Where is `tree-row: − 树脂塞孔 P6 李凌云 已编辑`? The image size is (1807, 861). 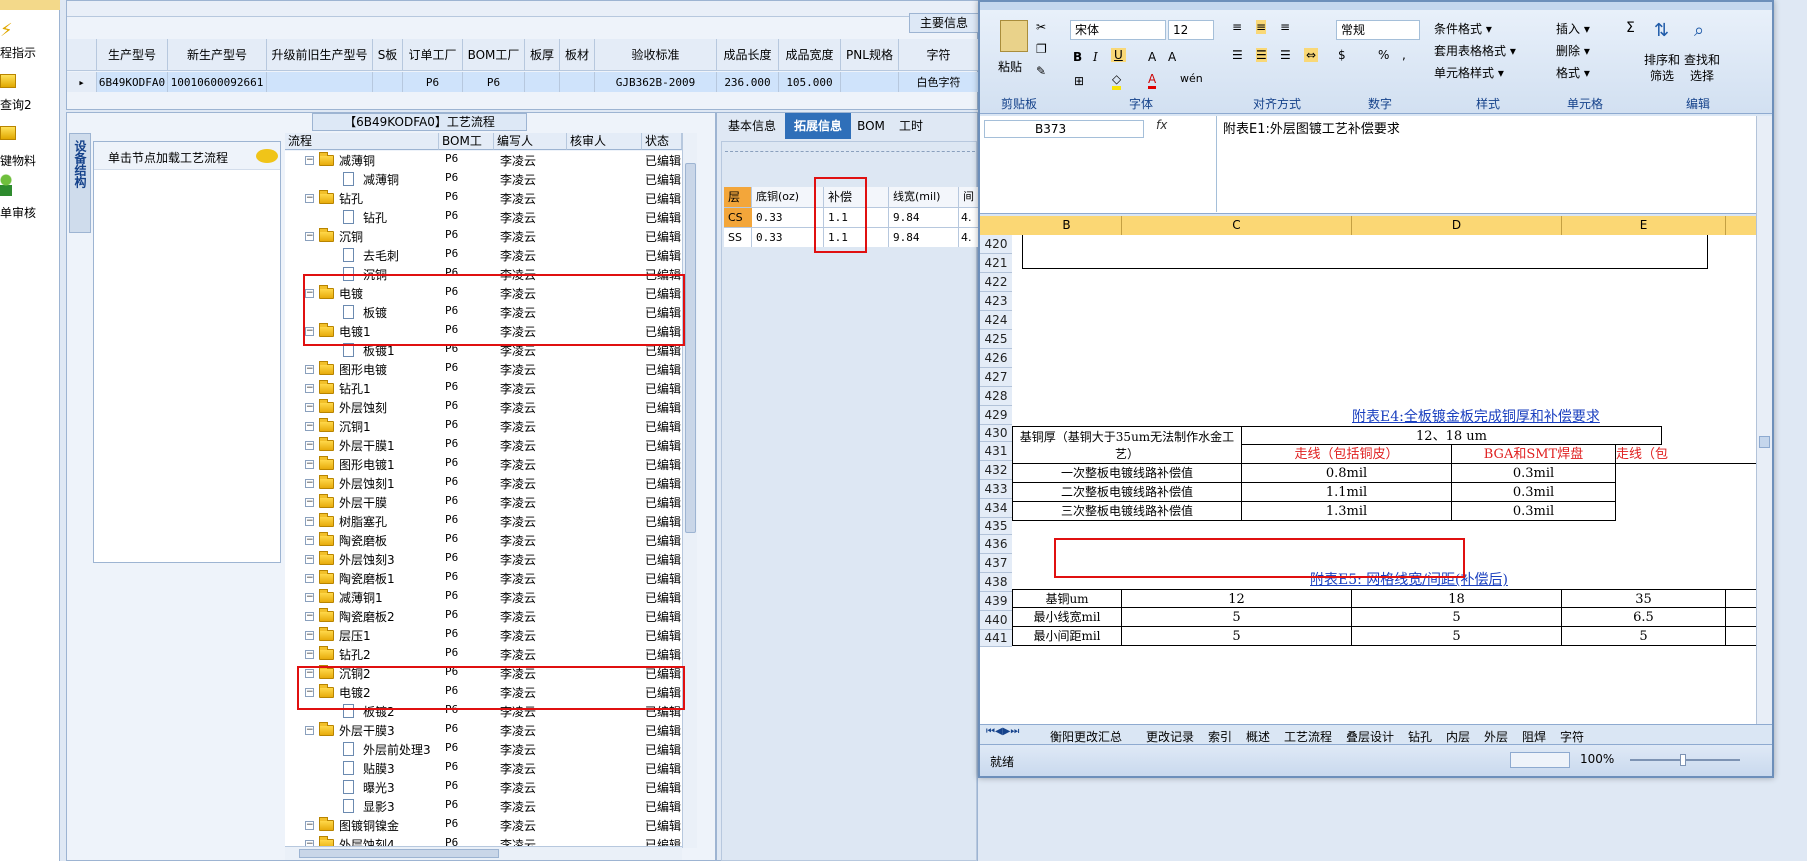
tree-row: − 树脂塞孔 P6 李凌云 已编辑 is located at coordinates (483, 521).